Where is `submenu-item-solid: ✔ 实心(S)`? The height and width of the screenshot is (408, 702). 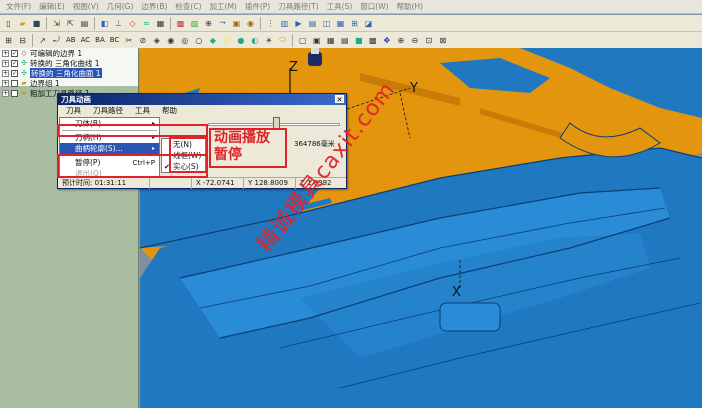
submenu-item-solid: ✔ 实心(S) is located at coordinates (183, 166).